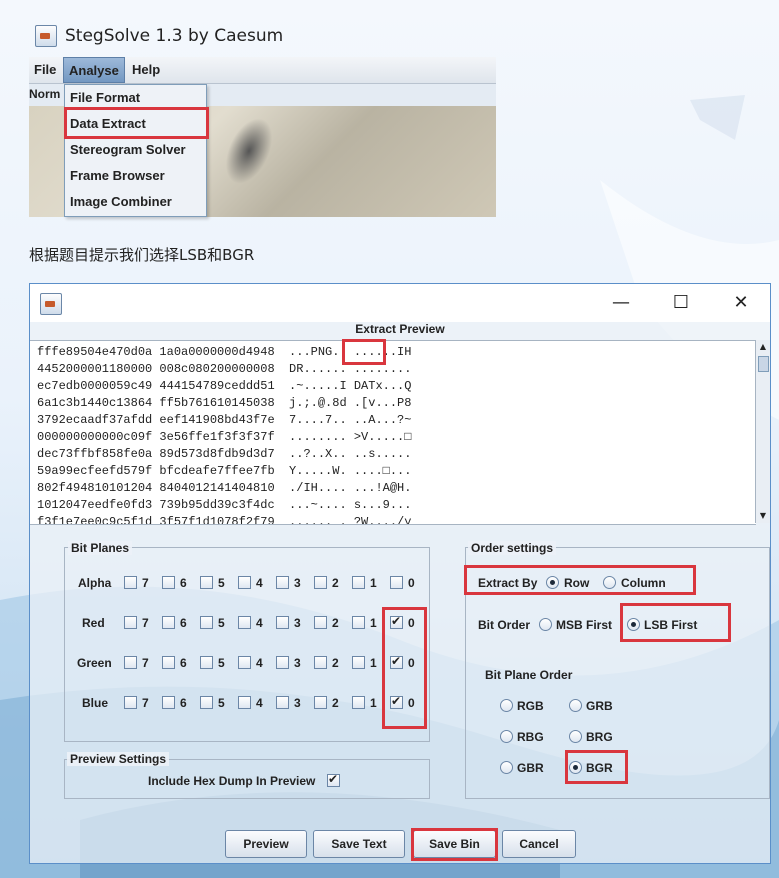  I want to click on alpha-bit-1-label: 1, so click(373, 583).